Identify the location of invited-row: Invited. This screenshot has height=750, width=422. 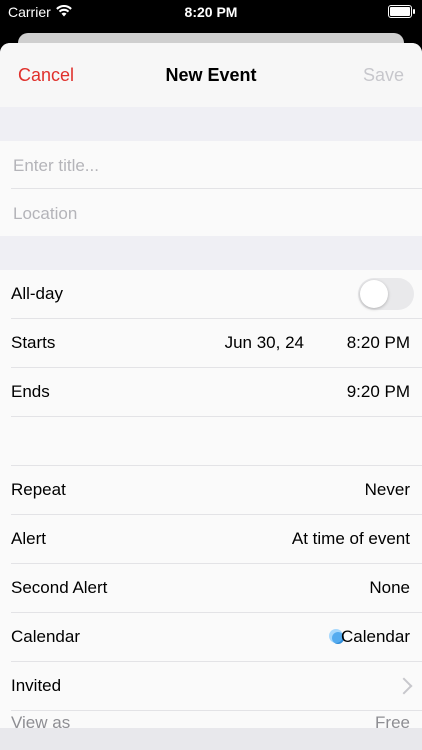
(216, 686).